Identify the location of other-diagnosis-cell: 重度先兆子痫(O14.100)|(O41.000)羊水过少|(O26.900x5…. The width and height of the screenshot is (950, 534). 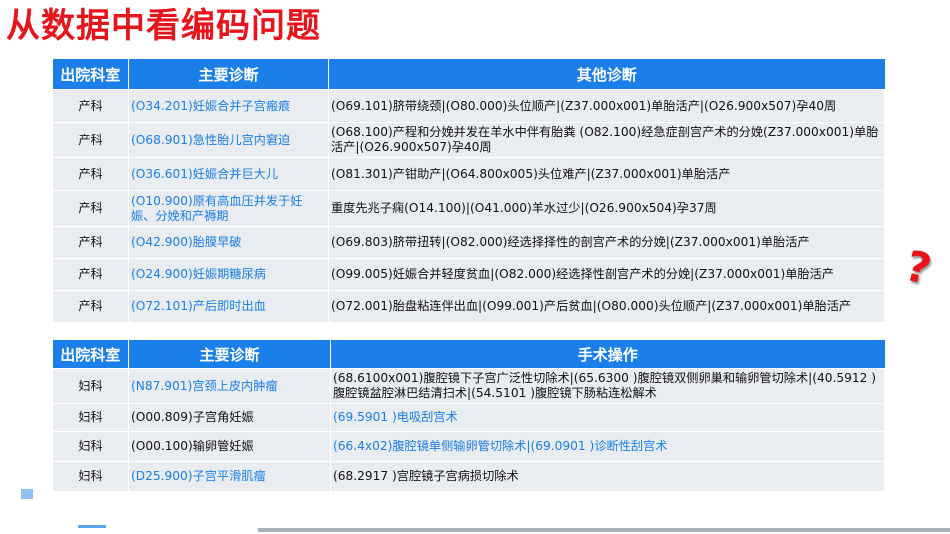
(606, 208).